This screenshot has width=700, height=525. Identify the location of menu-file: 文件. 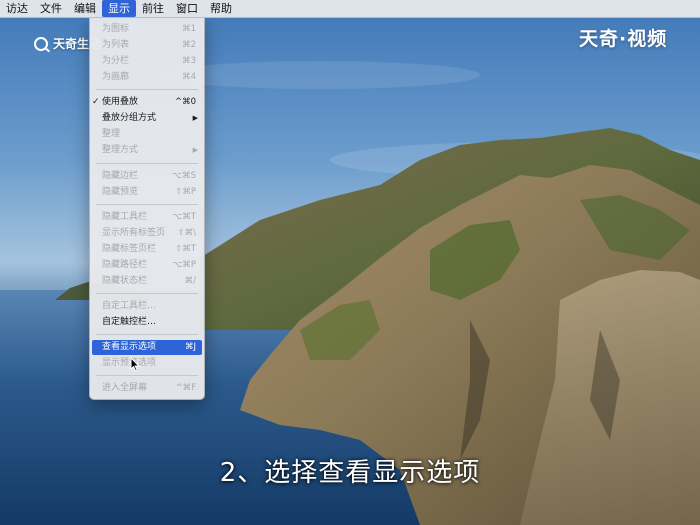
(51, 8).